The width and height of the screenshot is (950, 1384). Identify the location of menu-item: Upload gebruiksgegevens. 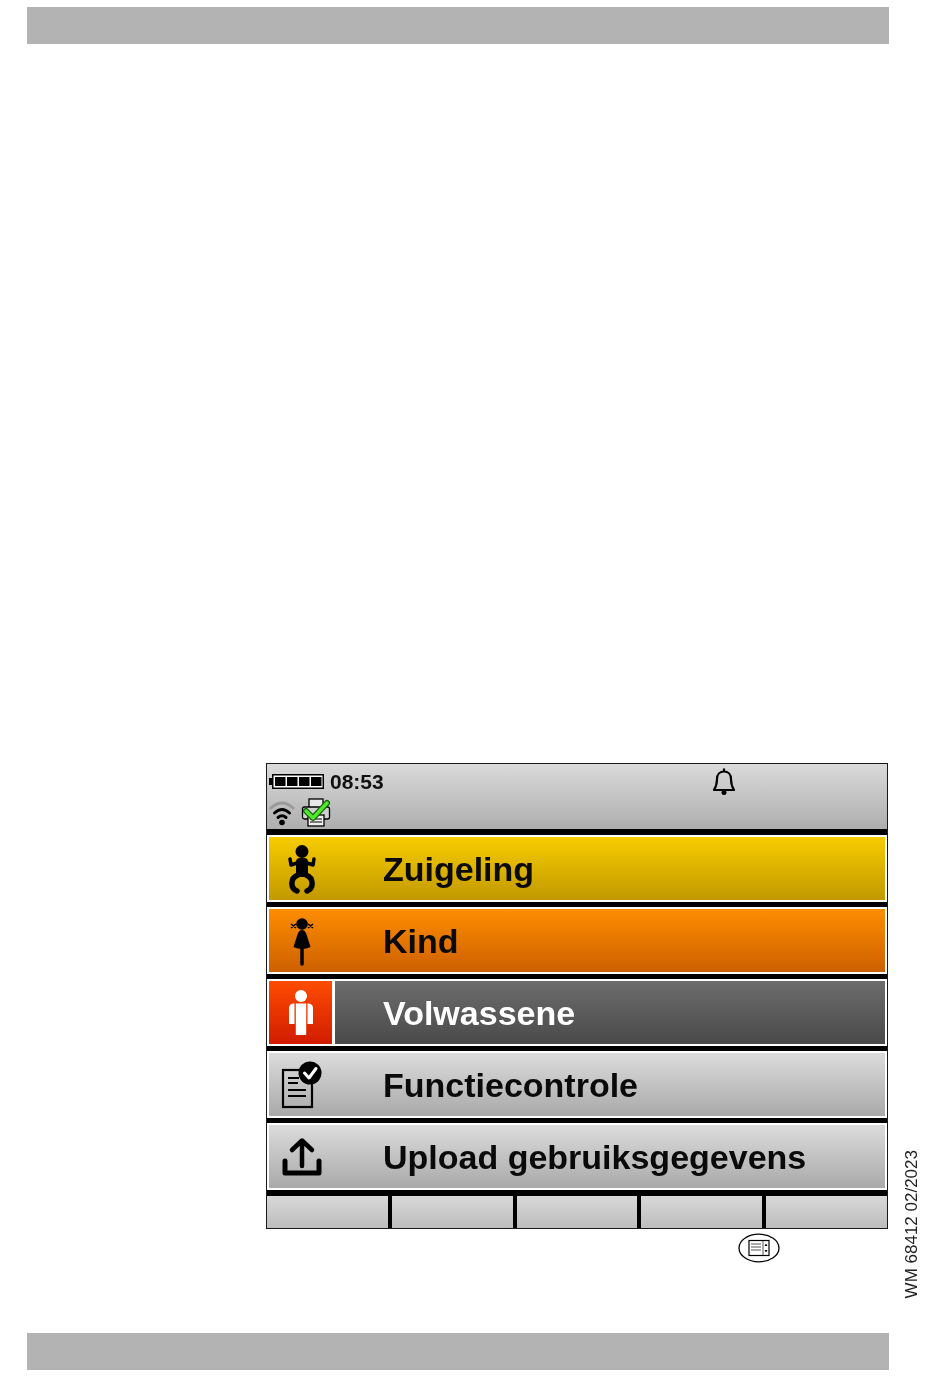
(577, 1156).